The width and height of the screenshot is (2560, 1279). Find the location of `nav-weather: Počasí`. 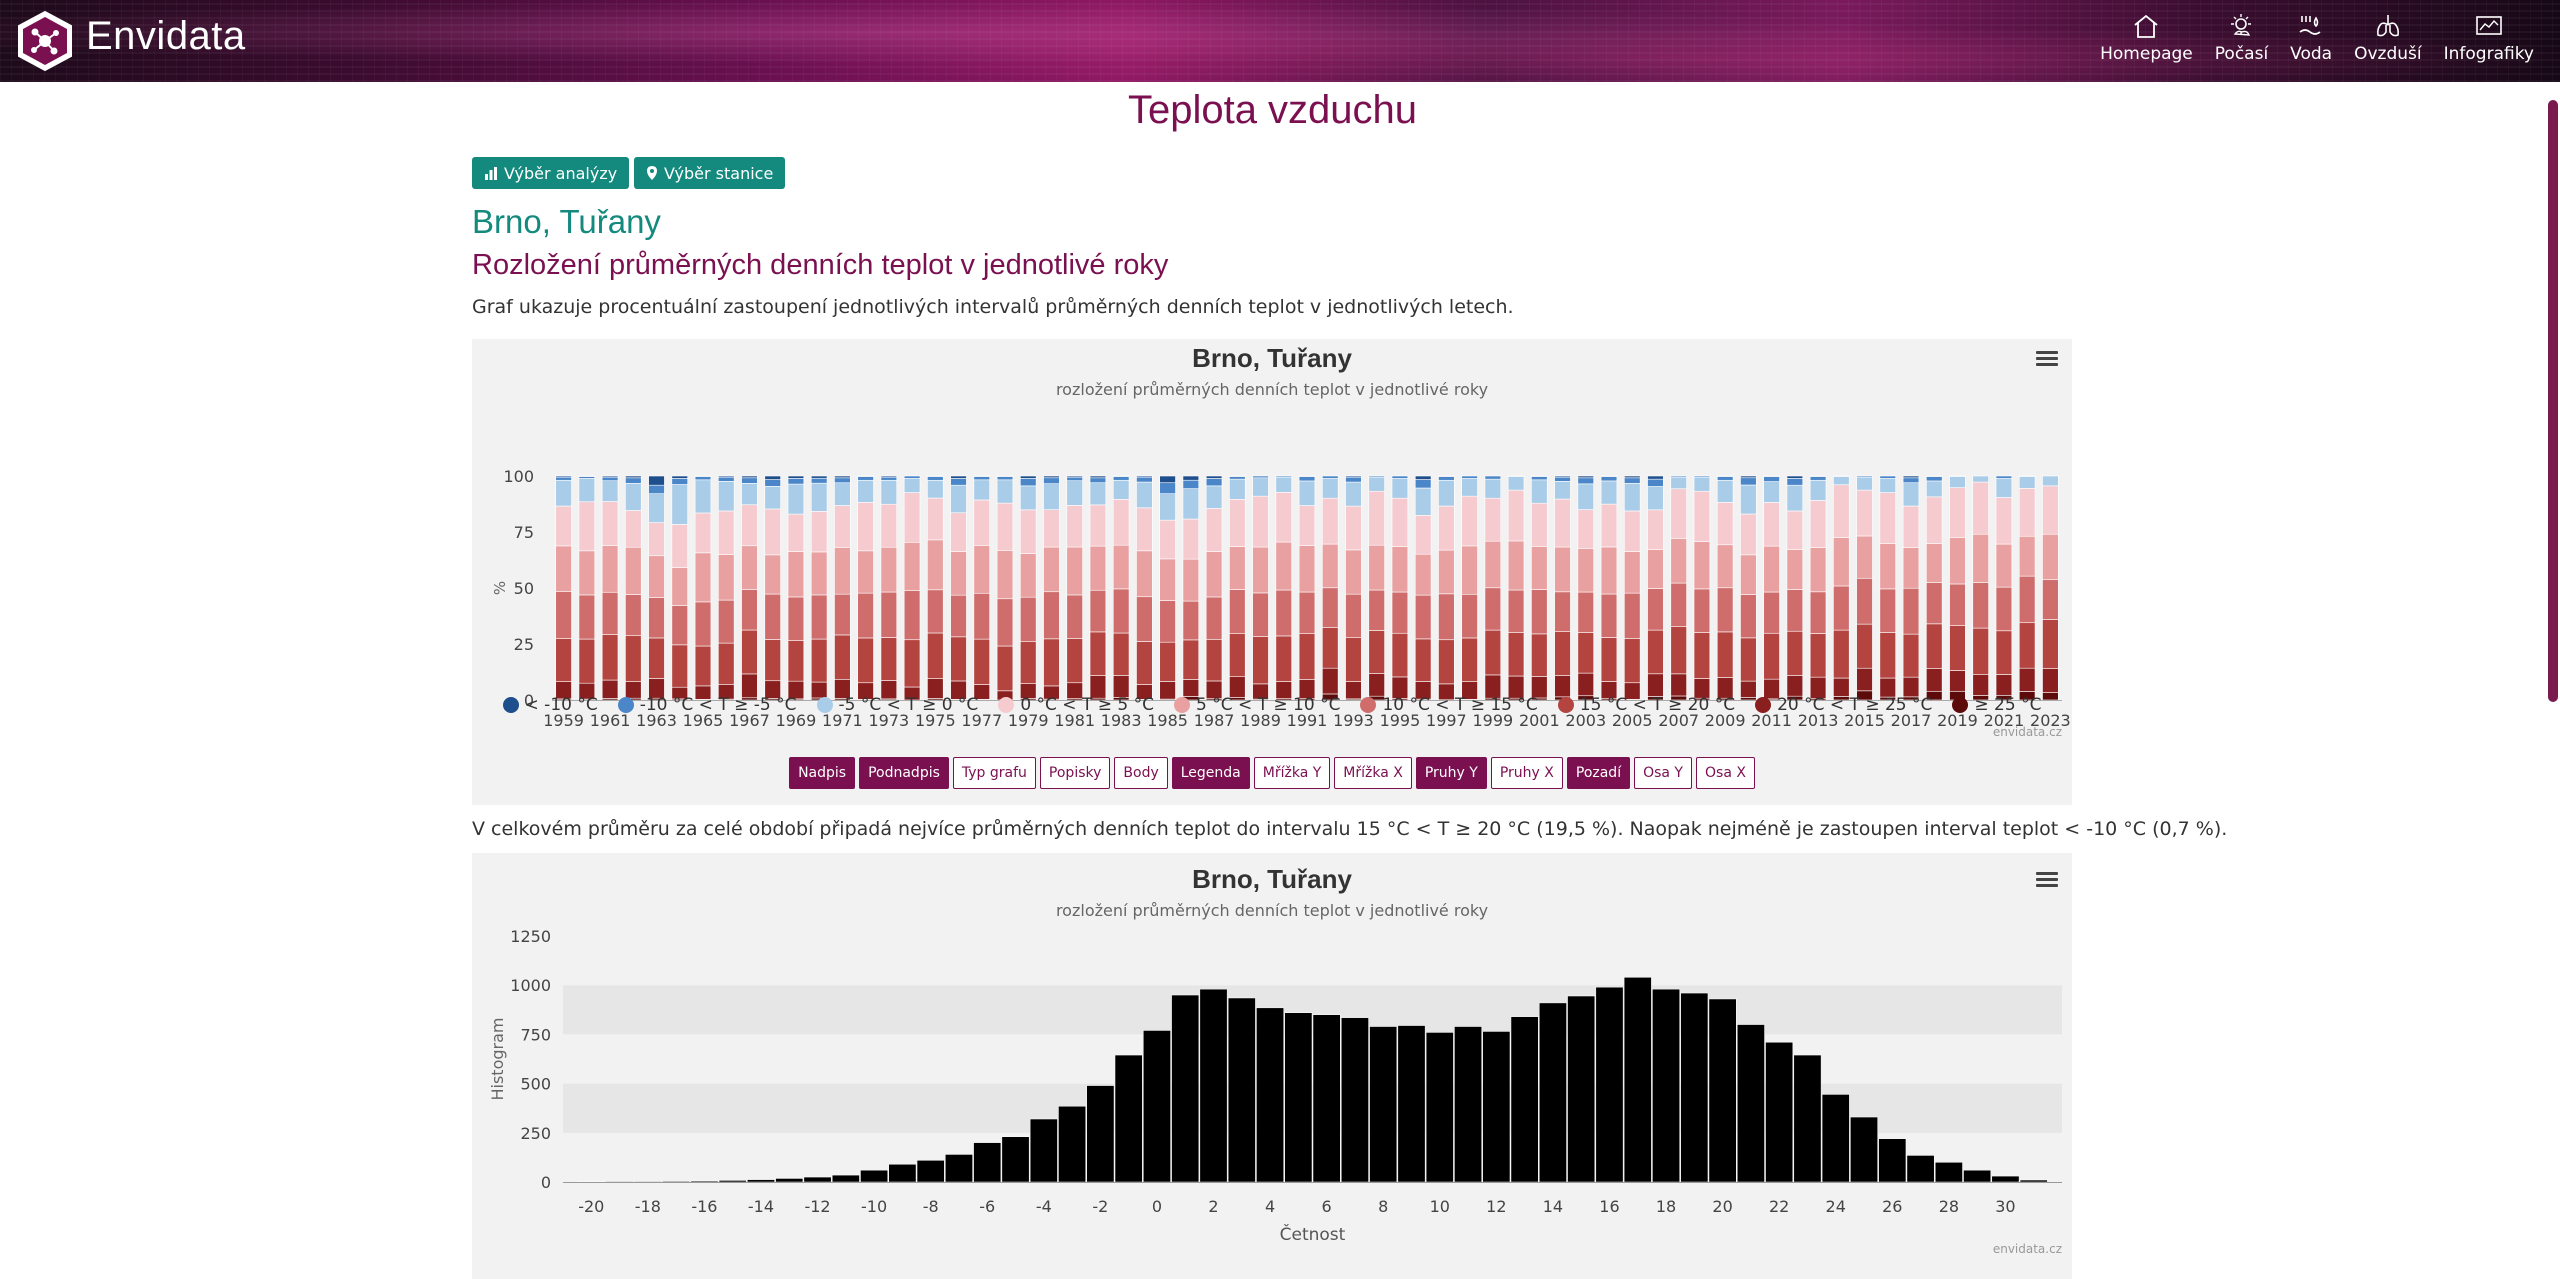

nav-weather: Počasí is located at coordinates (2241, 38).